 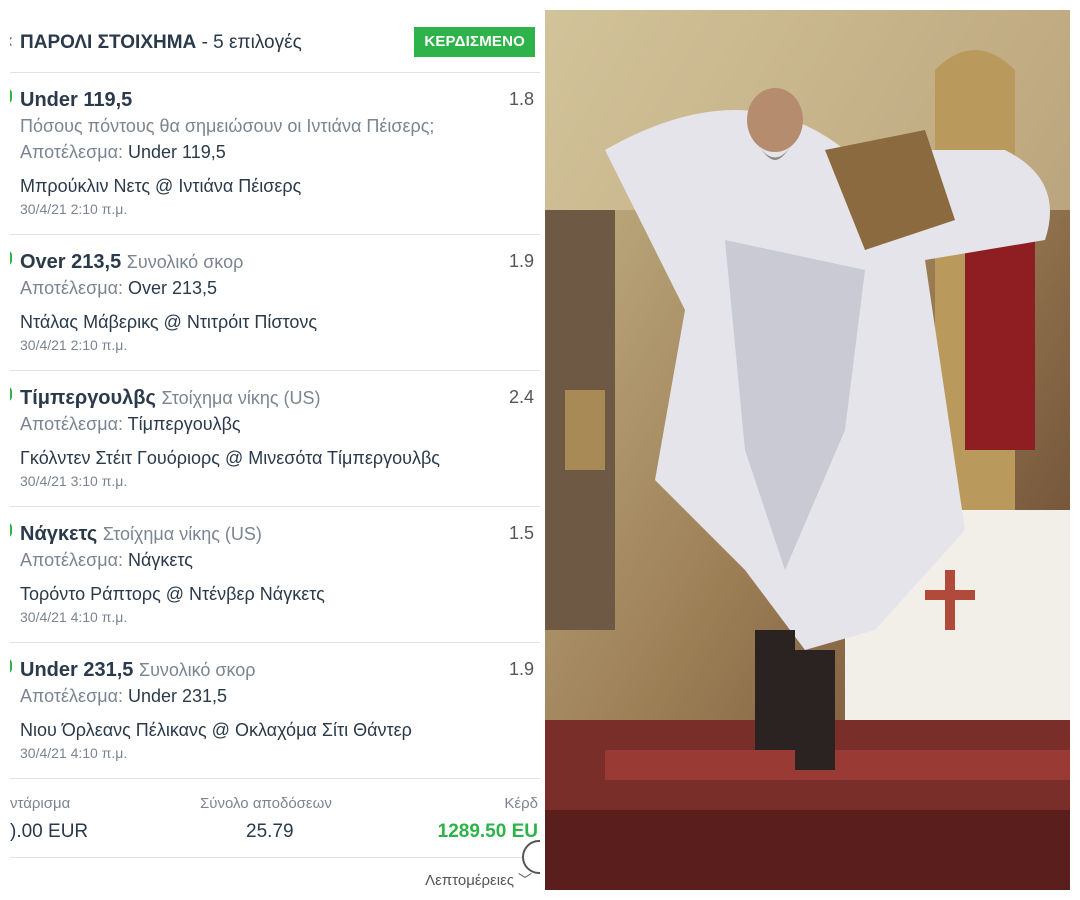 I want to click on odds-value: 2.4, so click(x=521, y=397).